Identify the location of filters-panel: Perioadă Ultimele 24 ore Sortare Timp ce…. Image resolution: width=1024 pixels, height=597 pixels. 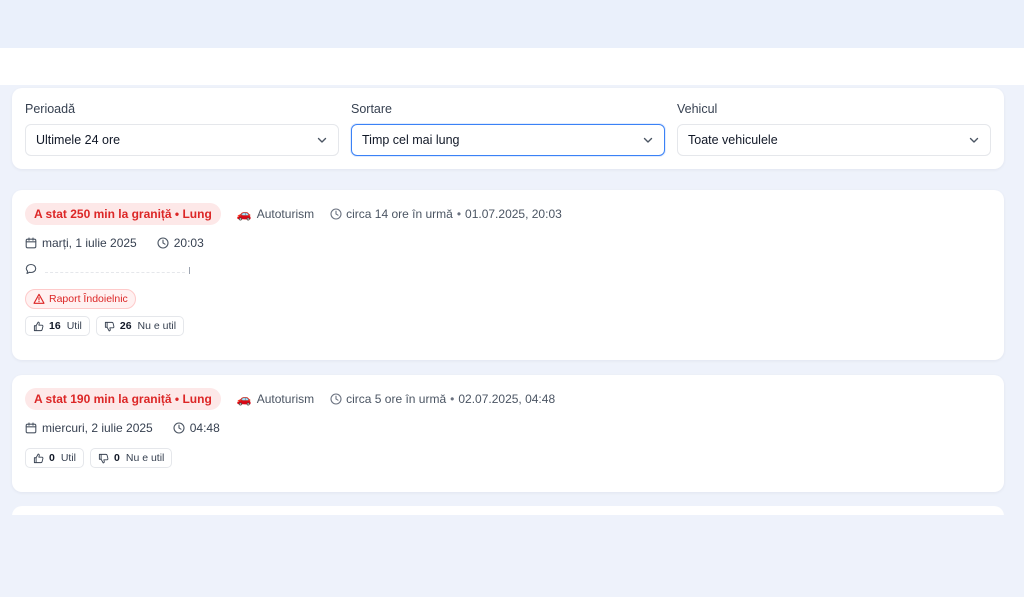
(508, 128).